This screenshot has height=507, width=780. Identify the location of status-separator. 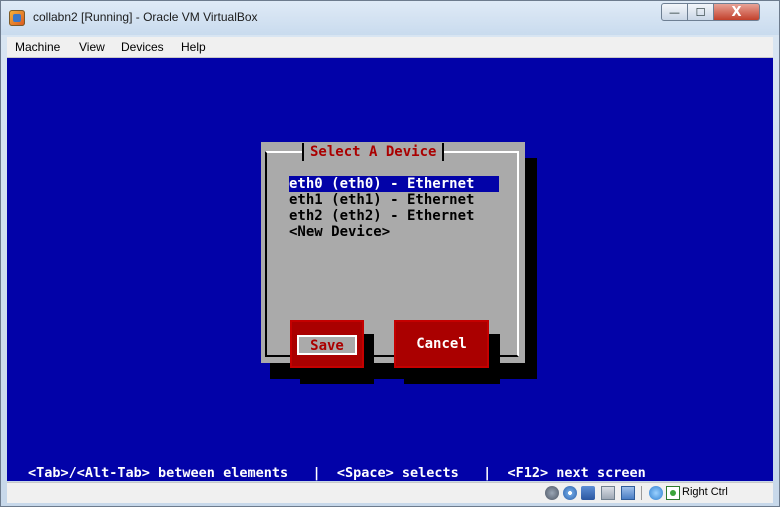
(641, 493).